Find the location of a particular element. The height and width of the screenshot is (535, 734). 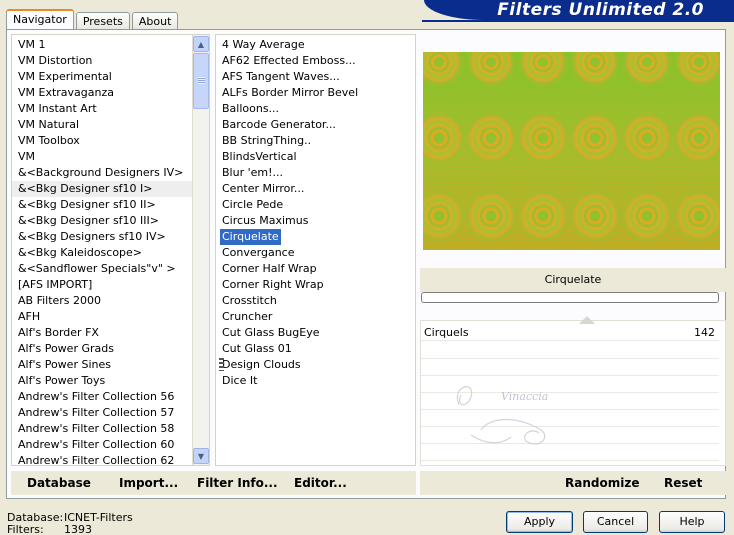

slider-thumb-icon is located at coordinates (587, 320).